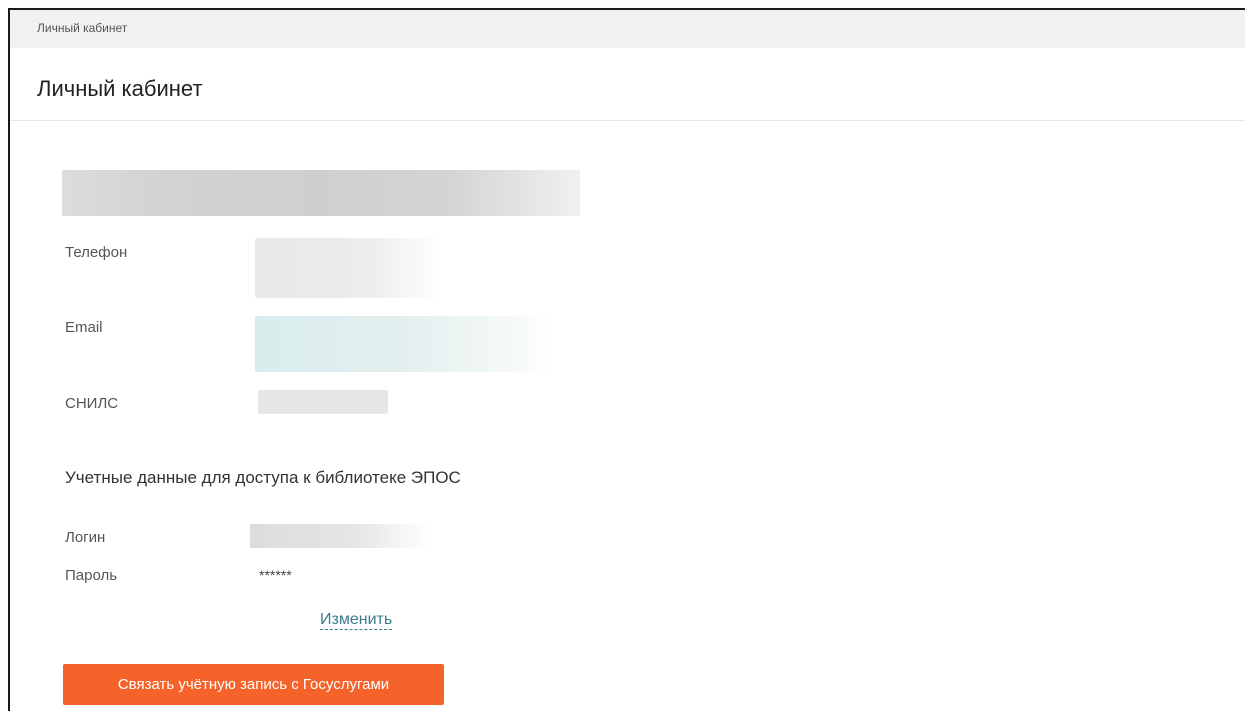 Image resolution: width=1245 pixels, height=711 pixels. Describe the element at coordinates (96, 252) in the screenshot. I see `phone-label: Телефон` at that location.